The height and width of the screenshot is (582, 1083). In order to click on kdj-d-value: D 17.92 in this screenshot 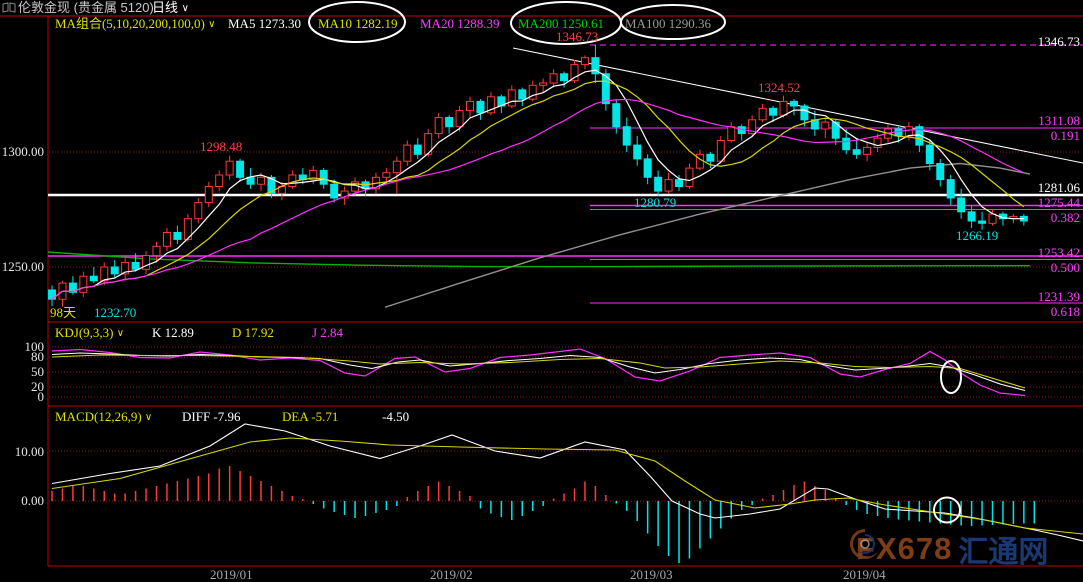, I will do `click(253, 332)`.